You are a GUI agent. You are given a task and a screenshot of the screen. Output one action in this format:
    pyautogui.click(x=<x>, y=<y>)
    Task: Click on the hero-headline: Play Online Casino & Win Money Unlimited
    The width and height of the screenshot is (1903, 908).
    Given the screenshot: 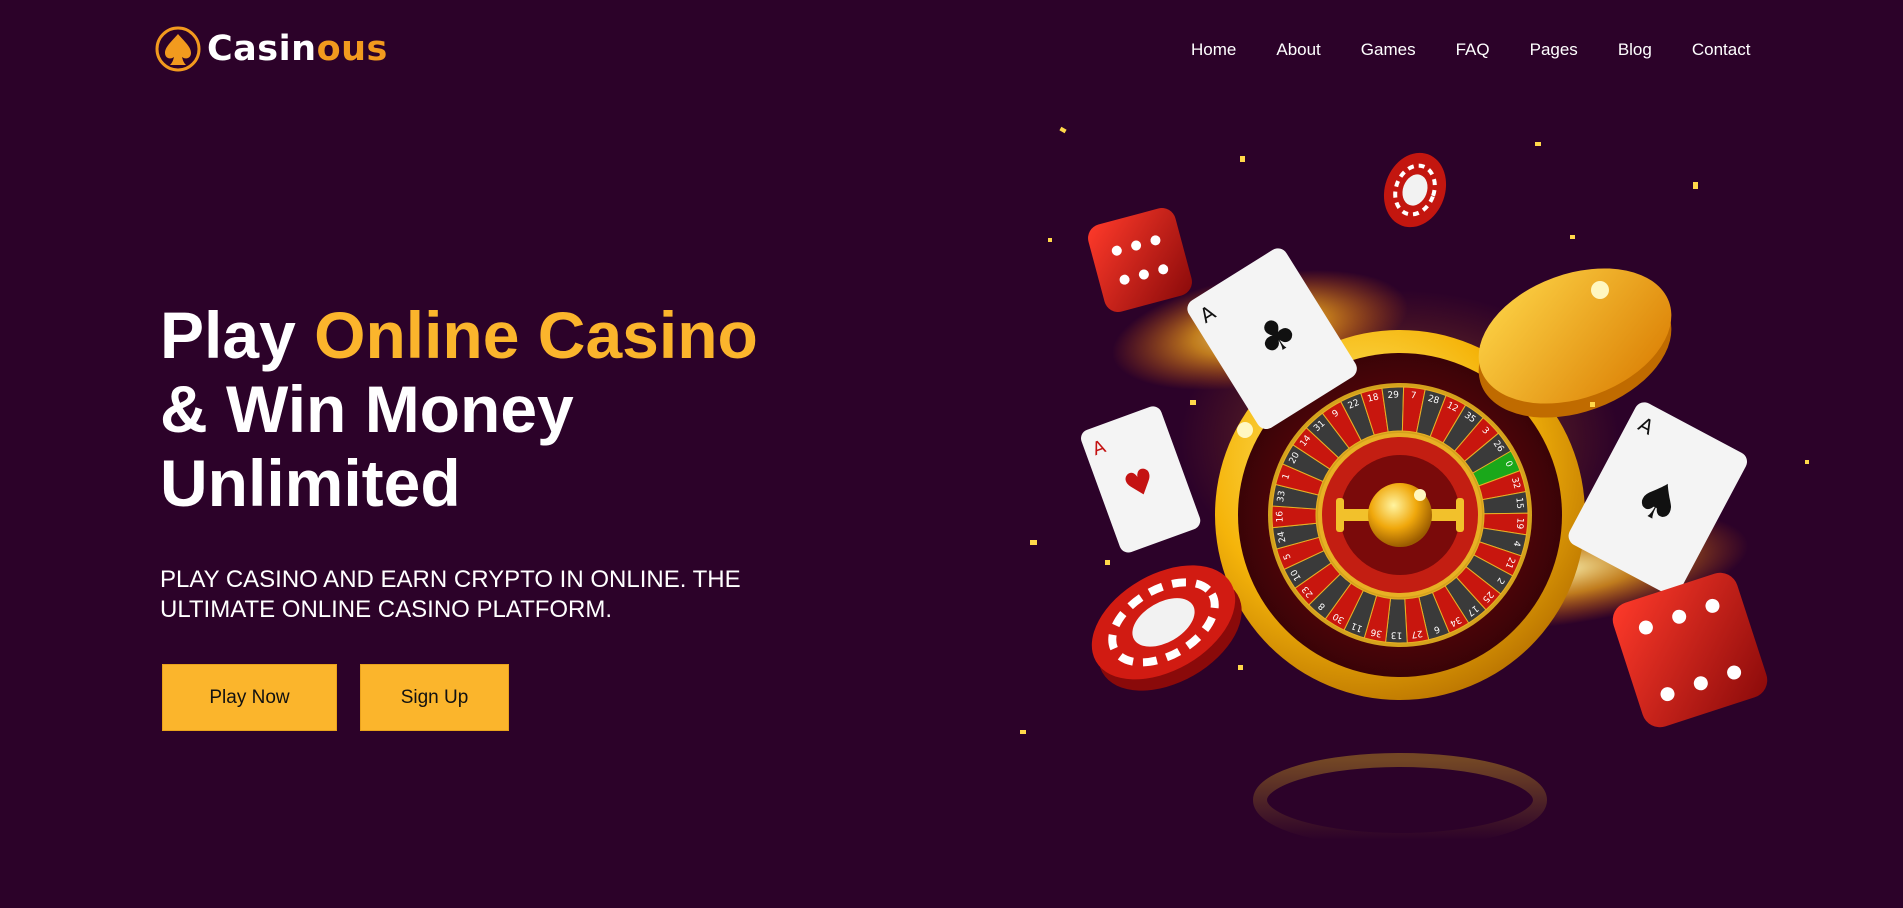 What is the action you would take?
    pyautogui.click(x=459, y=409)
    